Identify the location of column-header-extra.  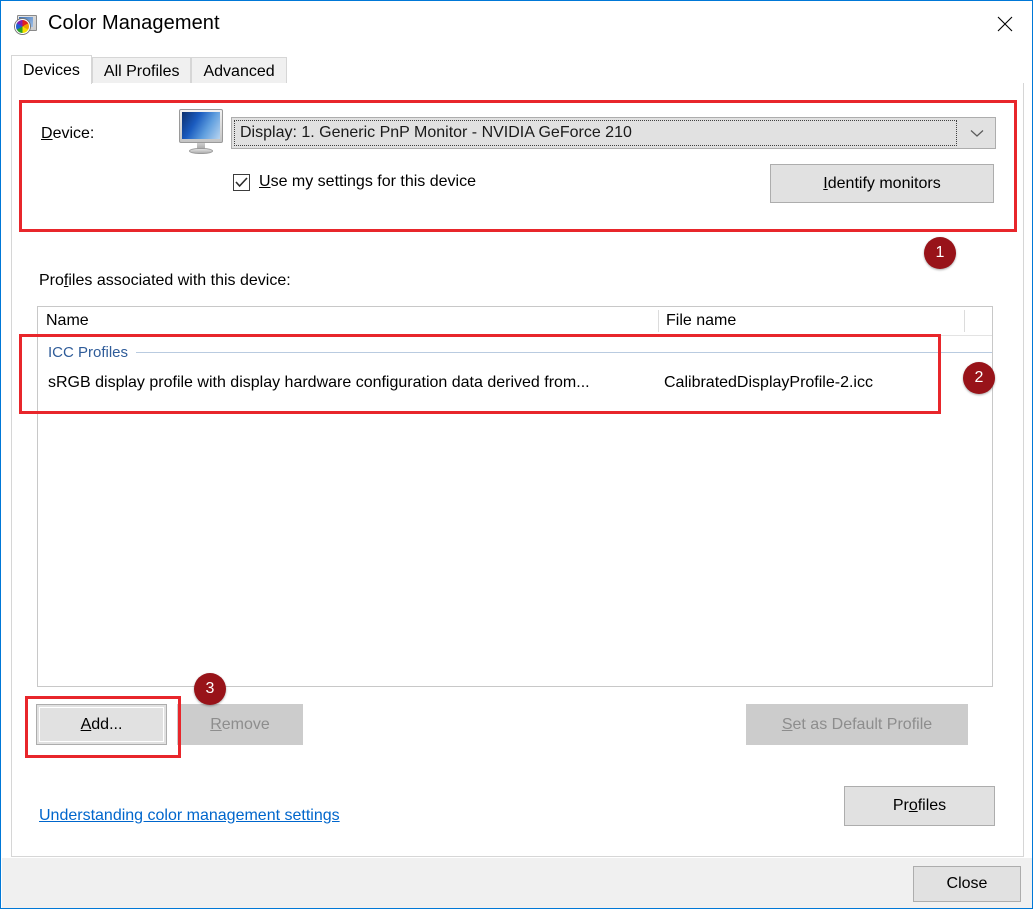
(978, 321).